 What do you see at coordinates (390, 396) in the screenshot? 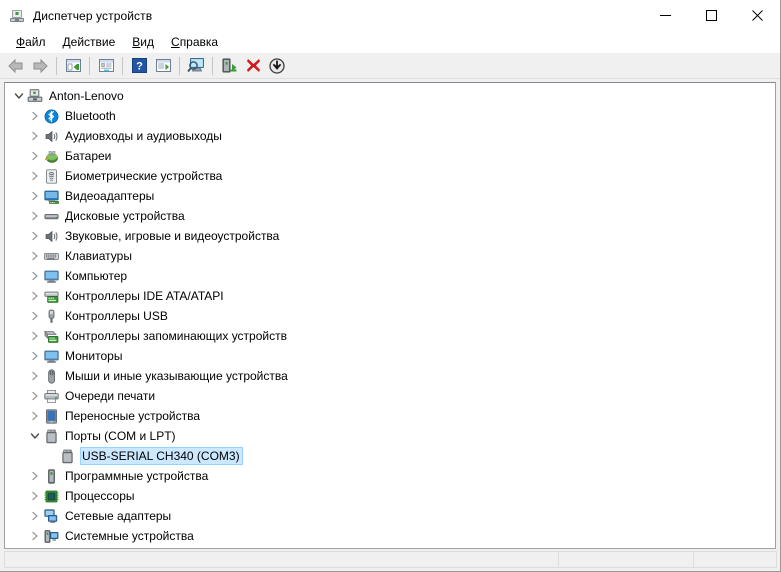
I see `tree-item-print-queues: Очереди печати` at bounding box center [390, 396].